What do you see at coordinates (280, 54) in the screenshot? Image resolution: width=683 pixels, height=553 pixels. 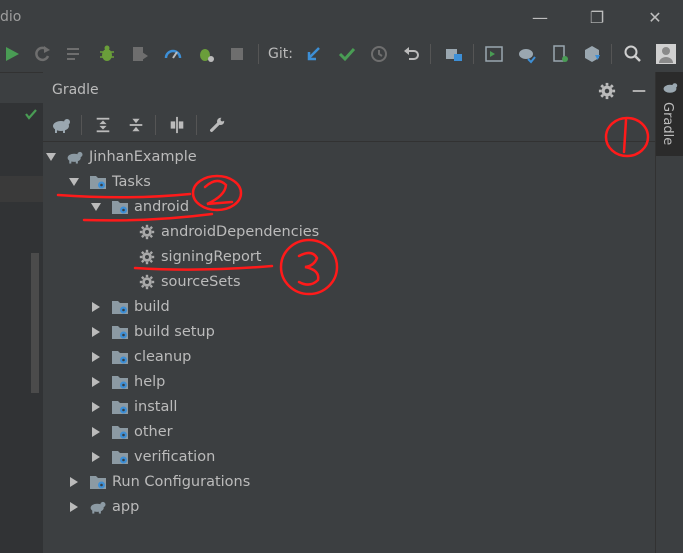 I see `git-label: Git:` at bounding box center [280, 54].